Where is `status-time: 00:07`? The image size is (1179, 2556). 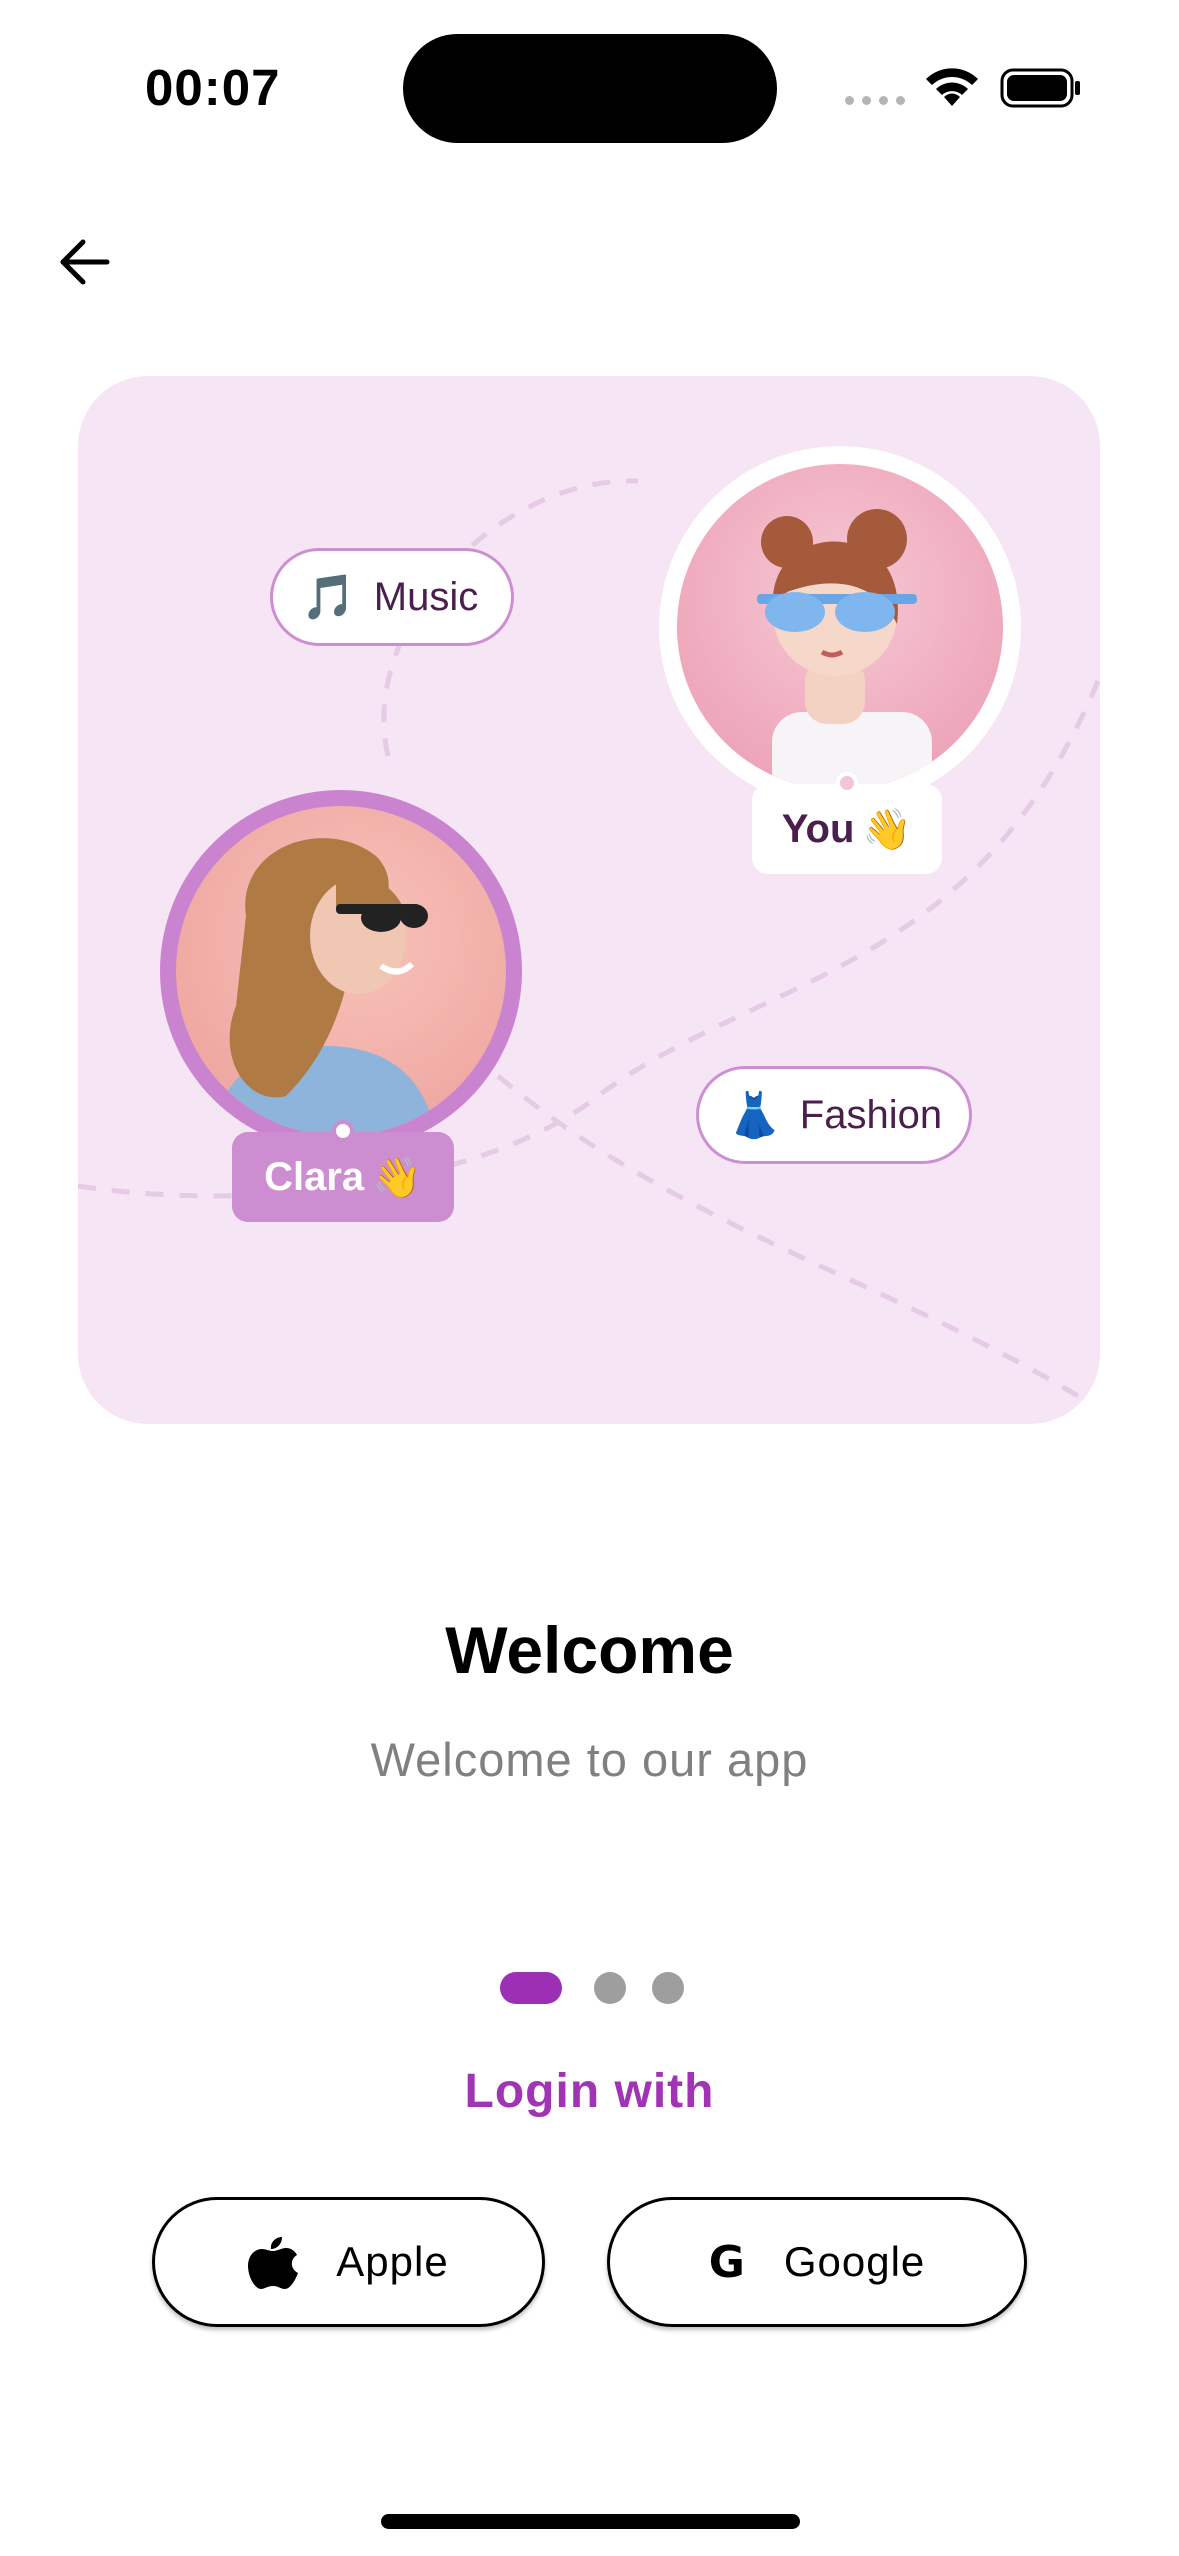 status-time: 00:07 is located at coordinates (213, 87).